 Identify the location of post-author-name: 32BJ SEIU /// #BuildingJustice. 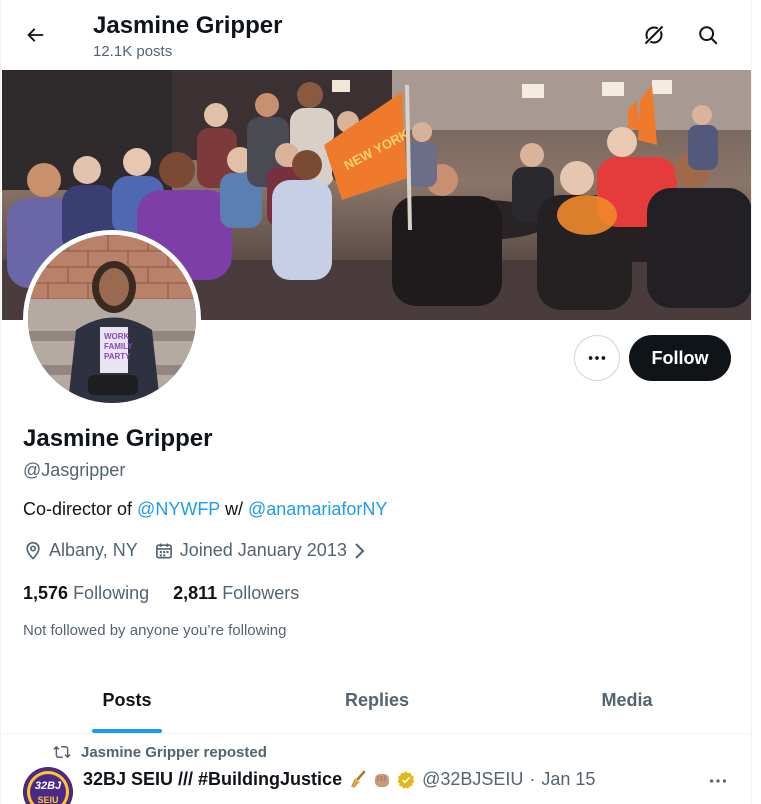
(212, 779).